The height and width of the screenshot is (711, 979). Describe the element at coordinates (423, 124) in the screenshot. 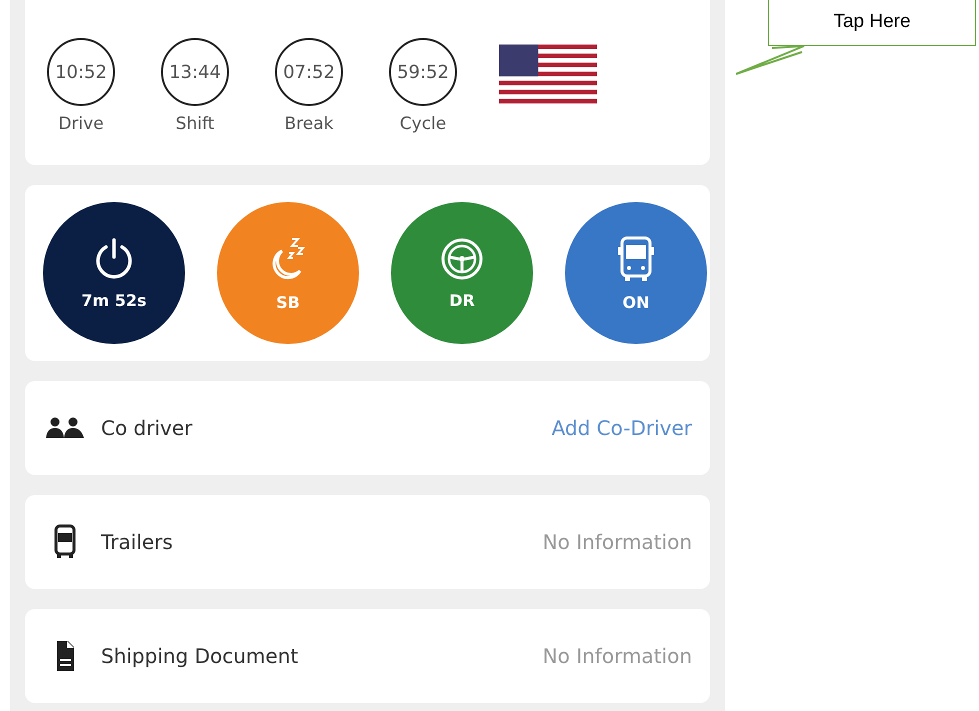

I see `timer-label: Cycle` at that location.